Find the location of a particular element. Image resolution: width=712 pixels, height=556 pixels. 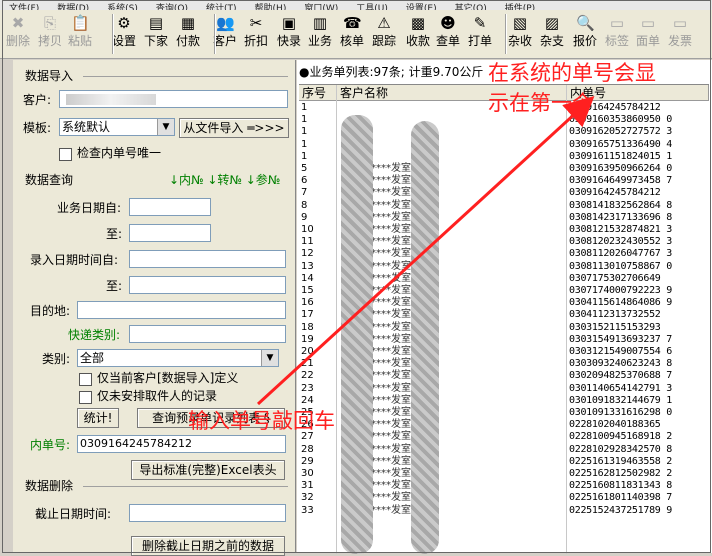

annotation-bottom: 输入单号敲回车 is located at coordinates (261, 421).